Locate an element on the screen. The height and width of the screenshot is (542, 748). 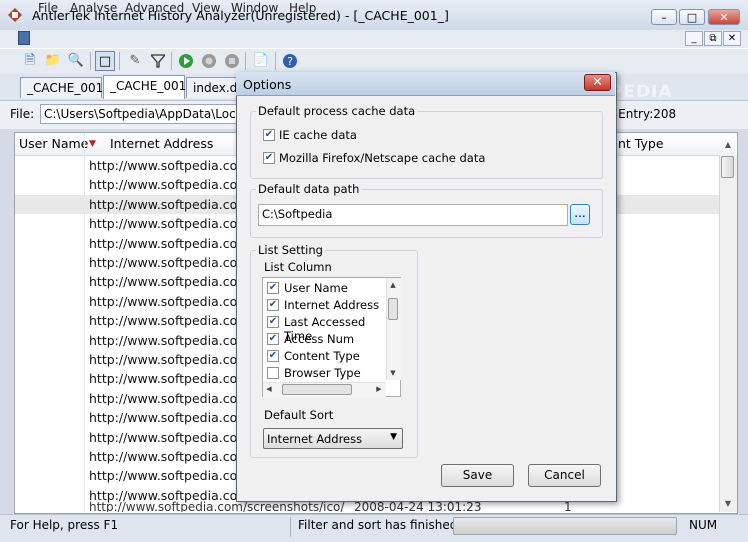
default-sort-select: Internet Address ▼ is located at coordinates (333, 438).